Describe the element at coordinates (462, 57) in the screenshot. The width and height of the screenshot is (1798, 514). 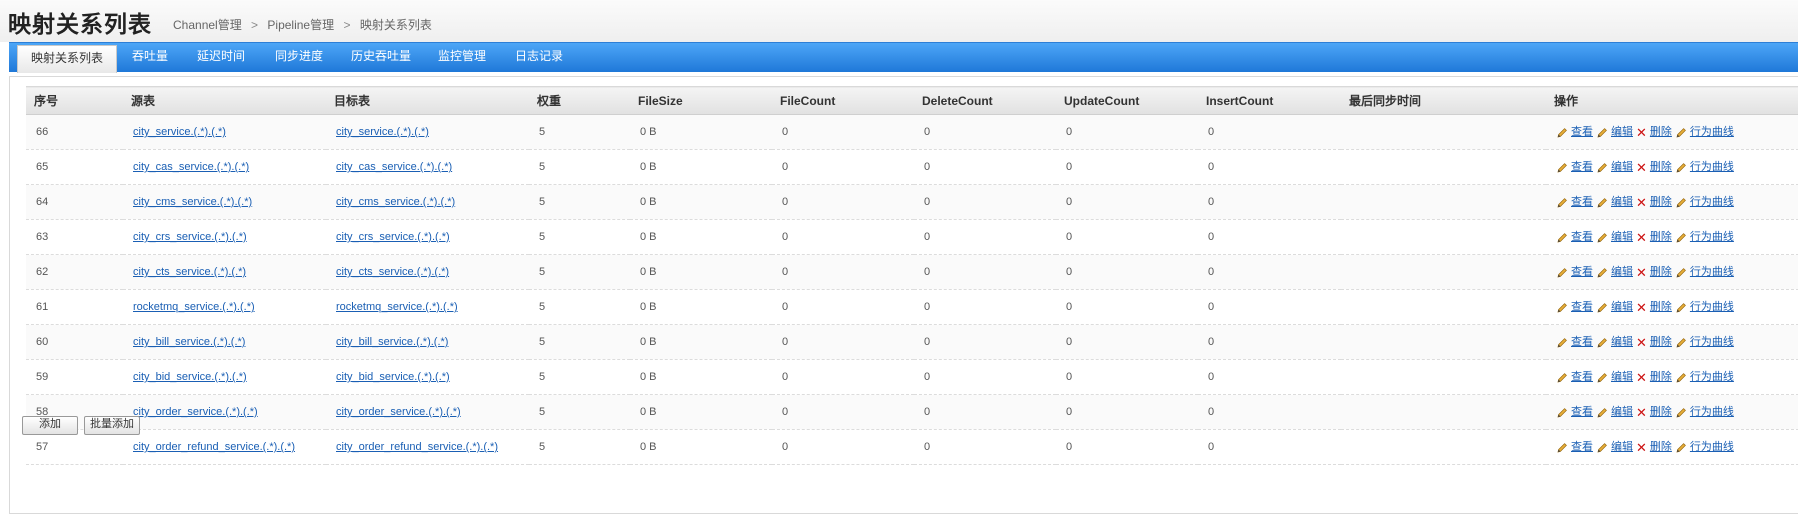
I see `tab-monitor: 监控管理` at that location.